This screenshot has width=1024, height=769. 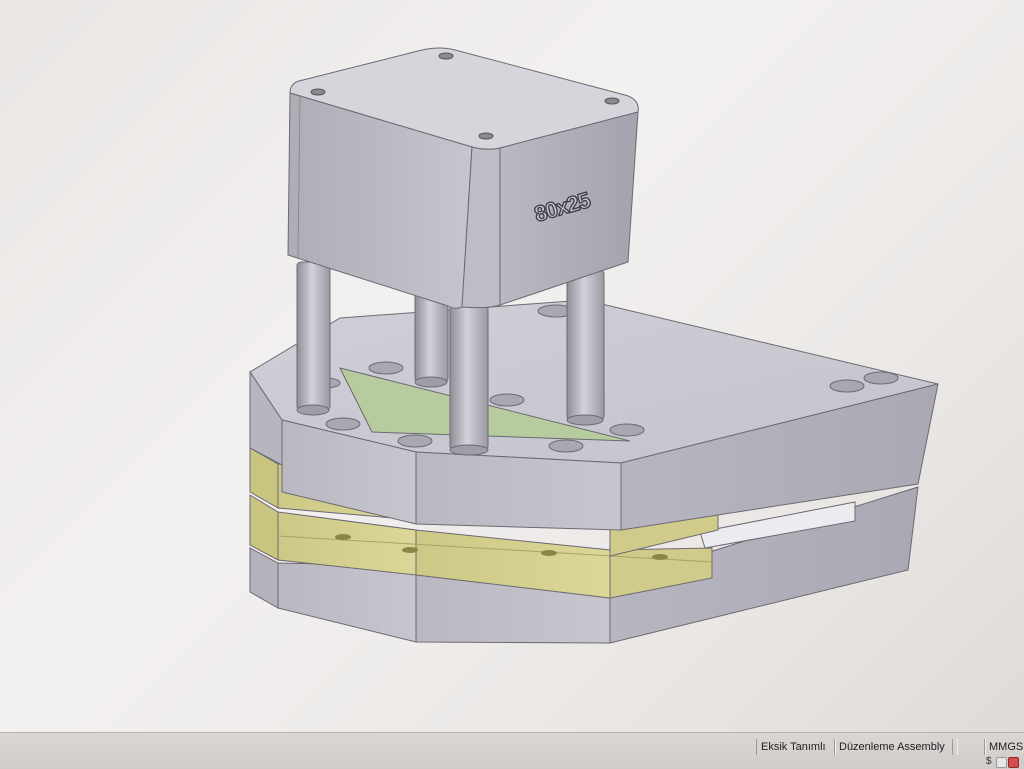 I want to click on status-missing-definition: Eksik Tanımlı, so click(x=796, y=747).